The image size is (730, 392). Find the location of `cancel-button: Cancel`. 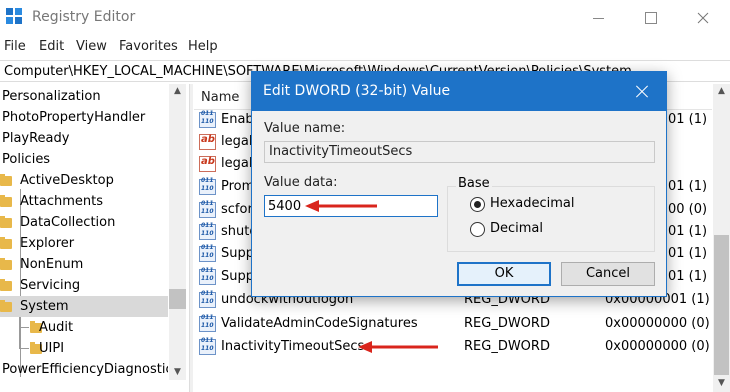

cancel-button: Cancel is located at coordinates (608, 274).